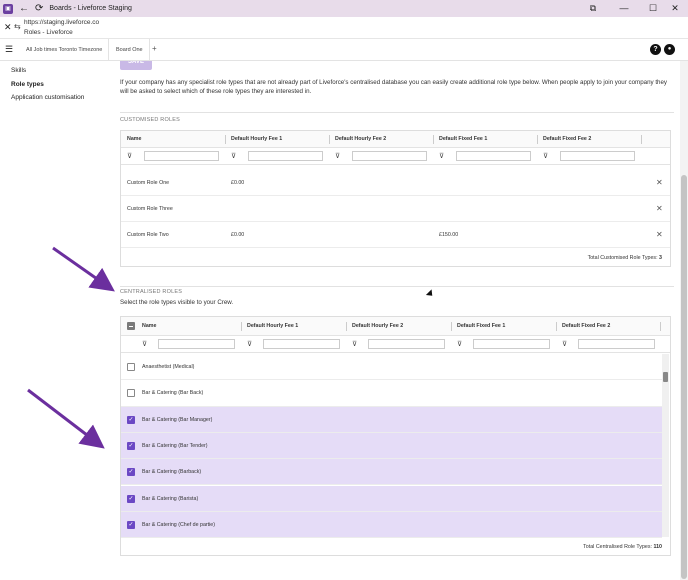 The height and width of the screenshot is (580, 688). I want to click on annotation-arrows, so click(71, 347).